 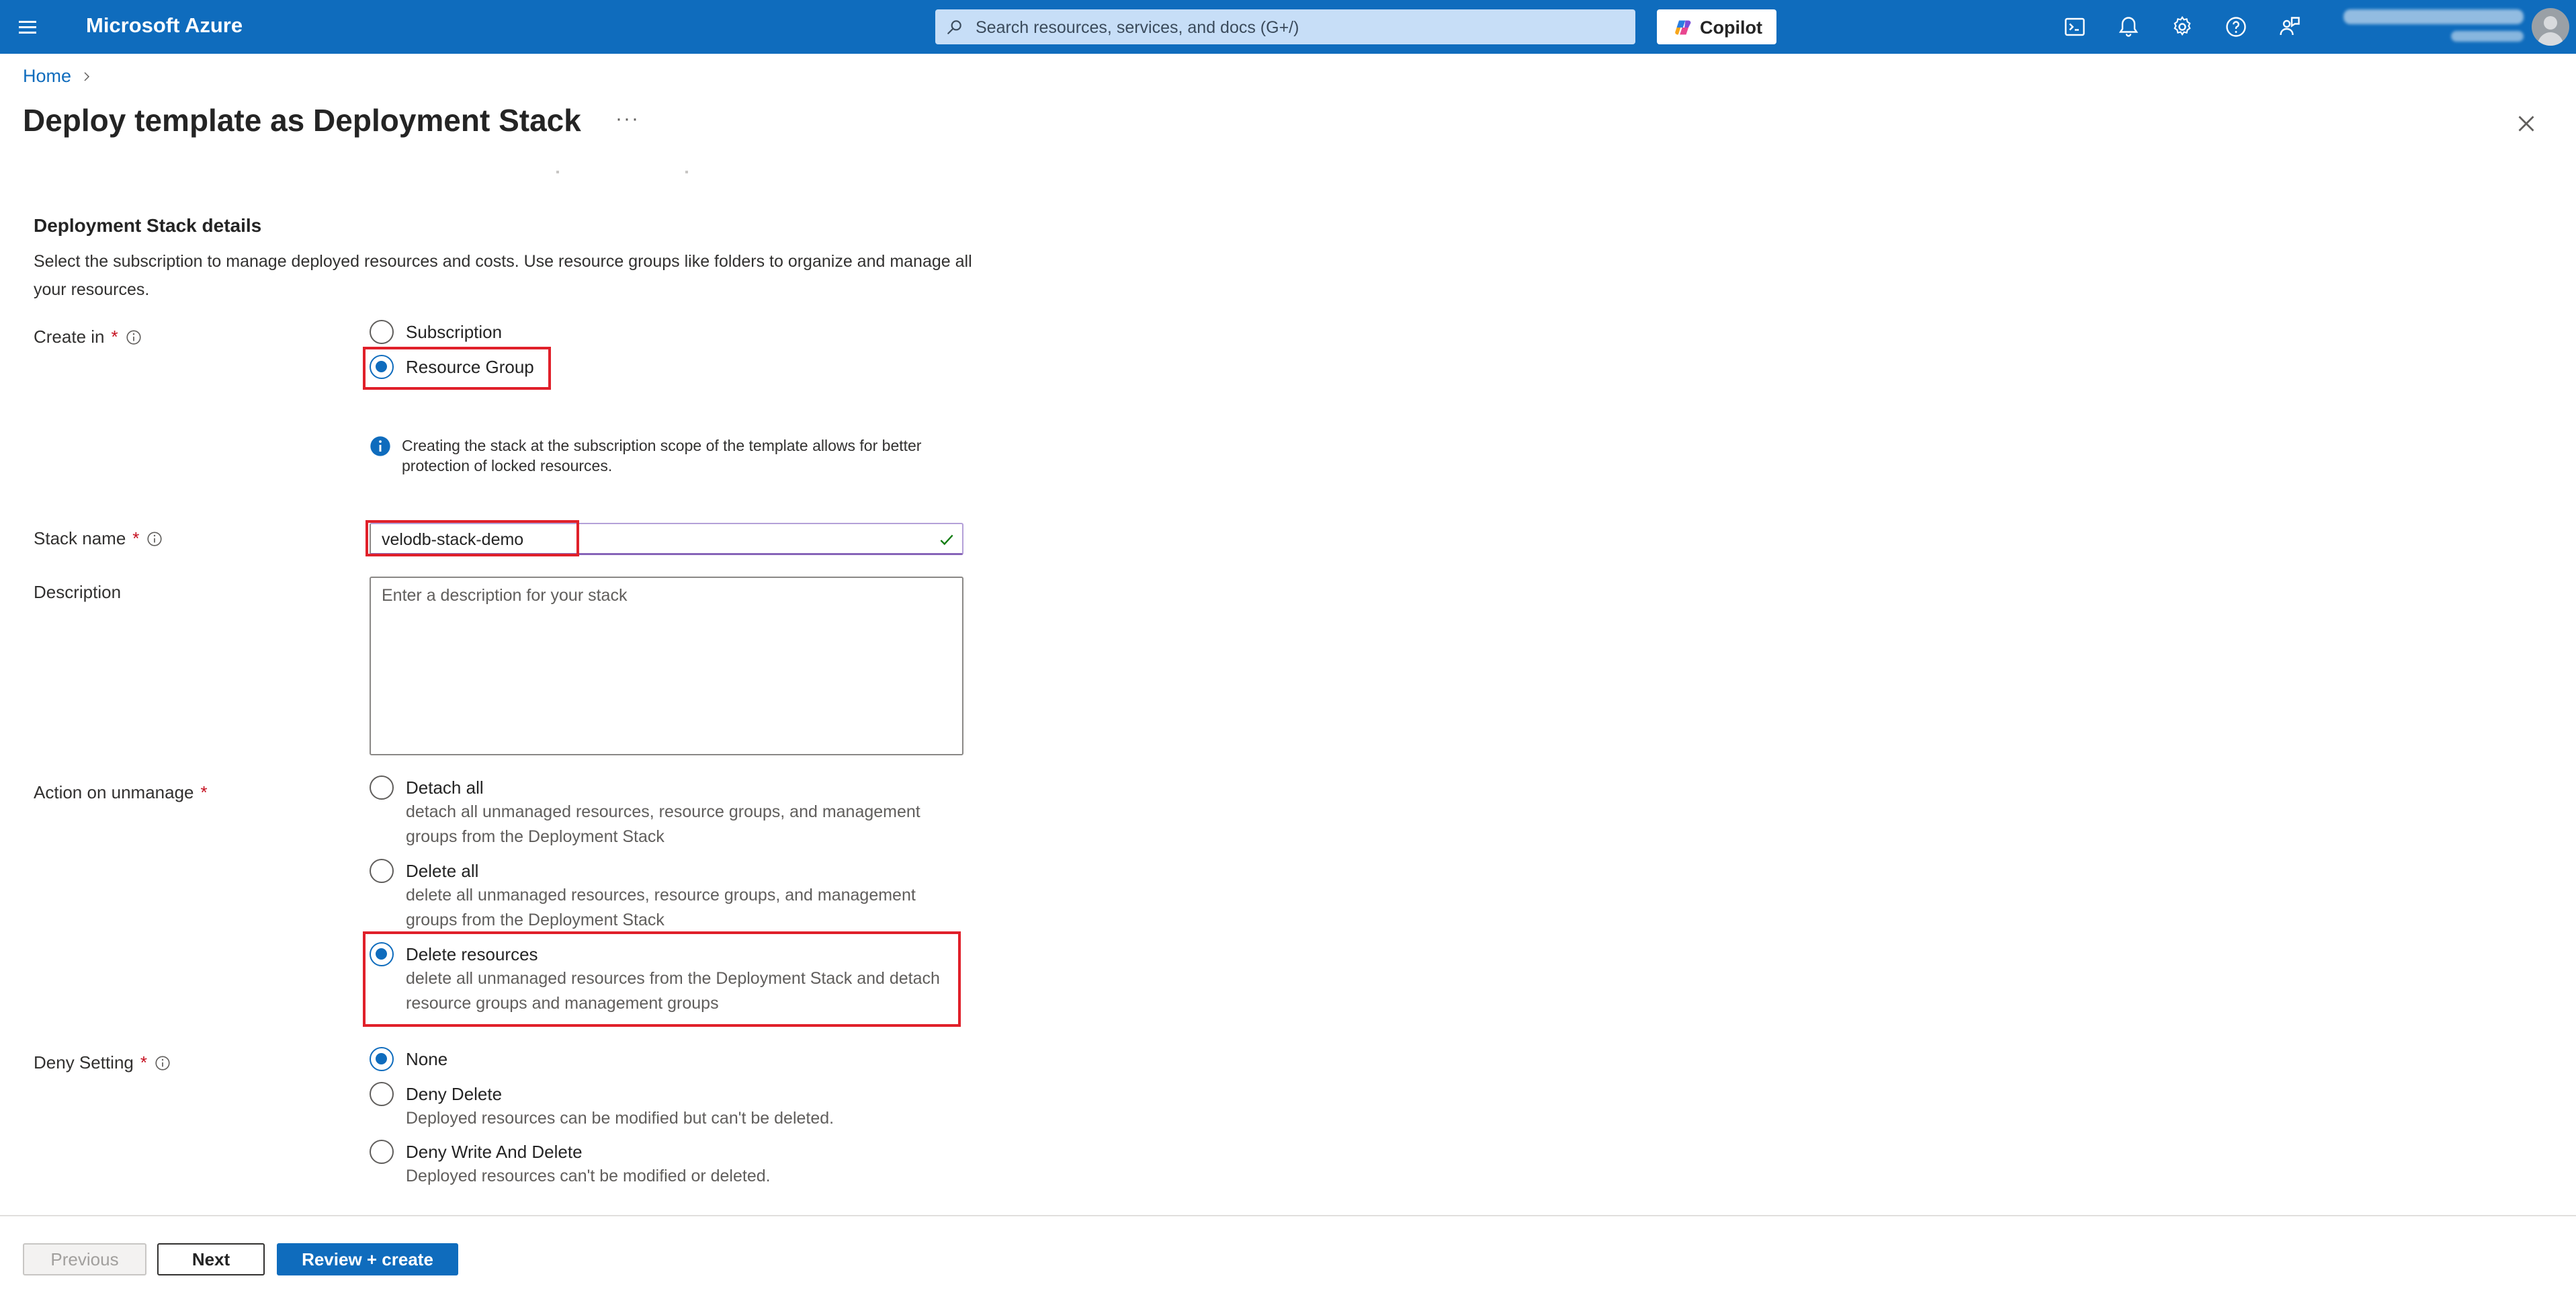 I want to click on chevron-right-icon, so click(x=87, y=76).